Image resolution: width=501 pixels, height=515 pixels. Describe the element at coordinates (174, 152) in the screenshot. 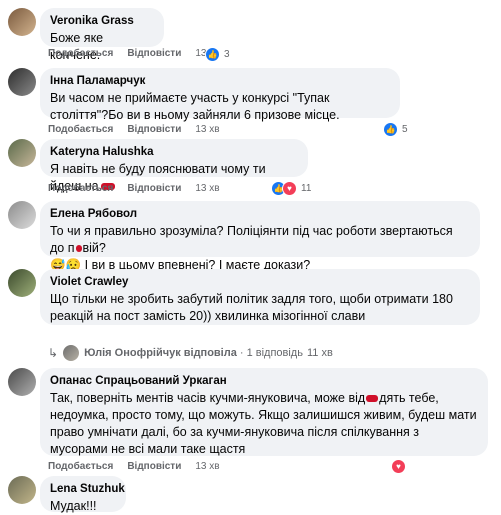

I see `comment-author: Kateryna Halushka` at that location.